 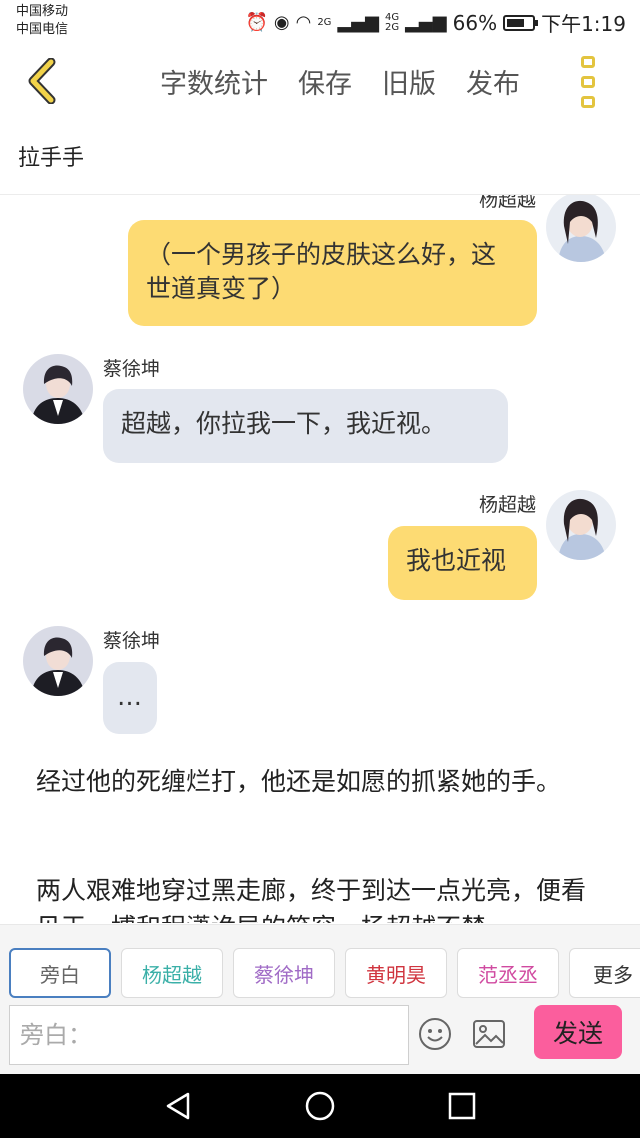 I want to click on editor-toolbar: 字数统计 保存 旧版 发布, so click(x=320, y=83).